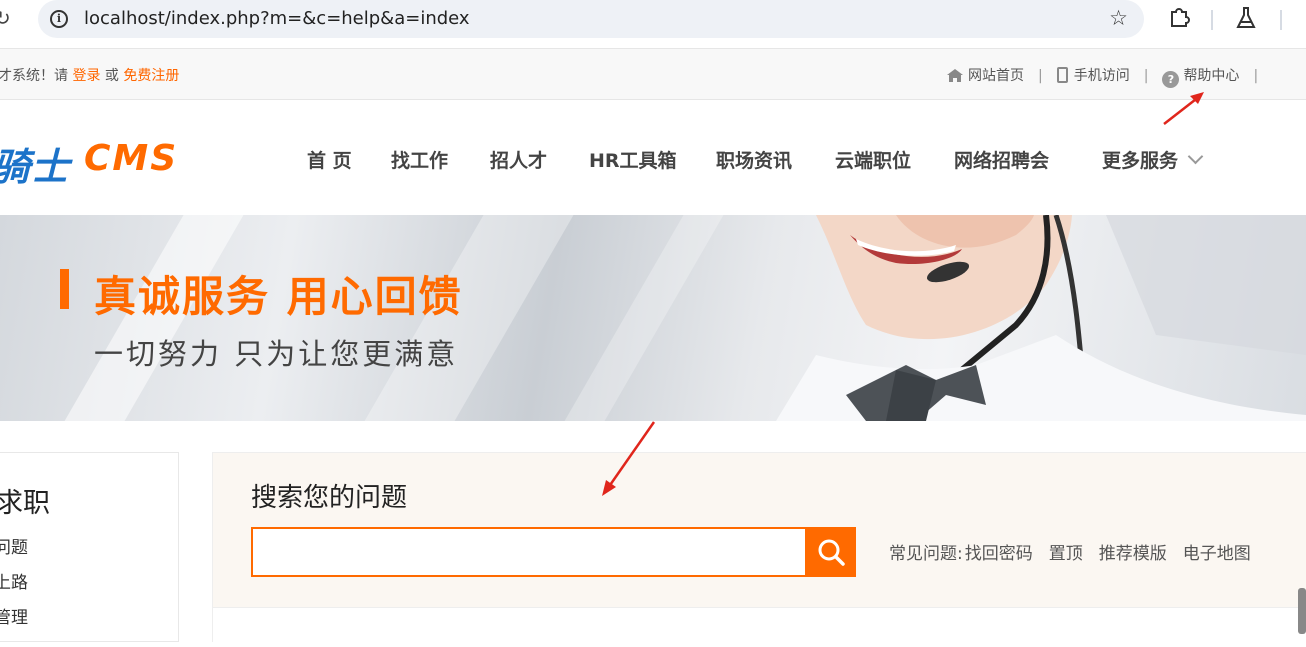 Image resolution: width=1306 pixels, height=647 pixels. I want to click on or-text: 或, so click(112, 76).